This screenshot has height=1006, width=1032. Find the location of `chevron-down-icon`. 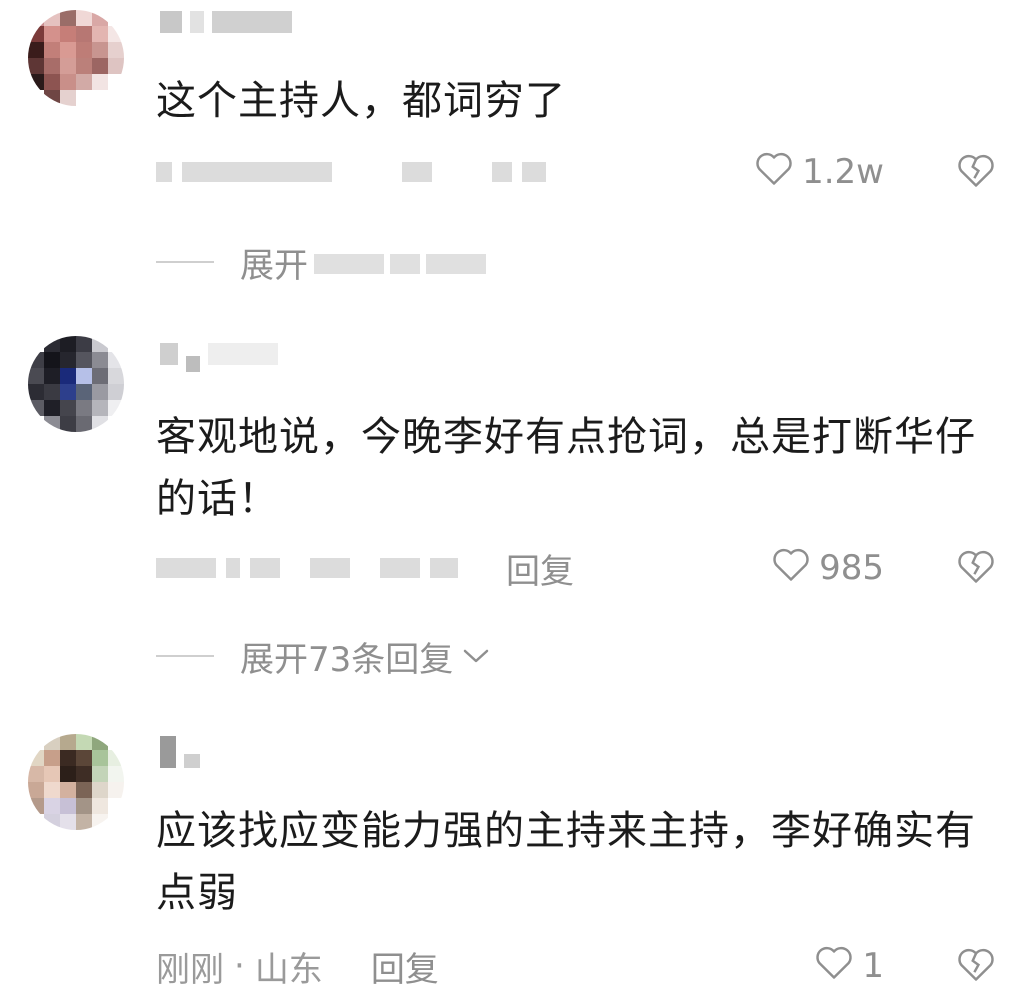

chevron-down-icon is located at coordinates (476, 656).